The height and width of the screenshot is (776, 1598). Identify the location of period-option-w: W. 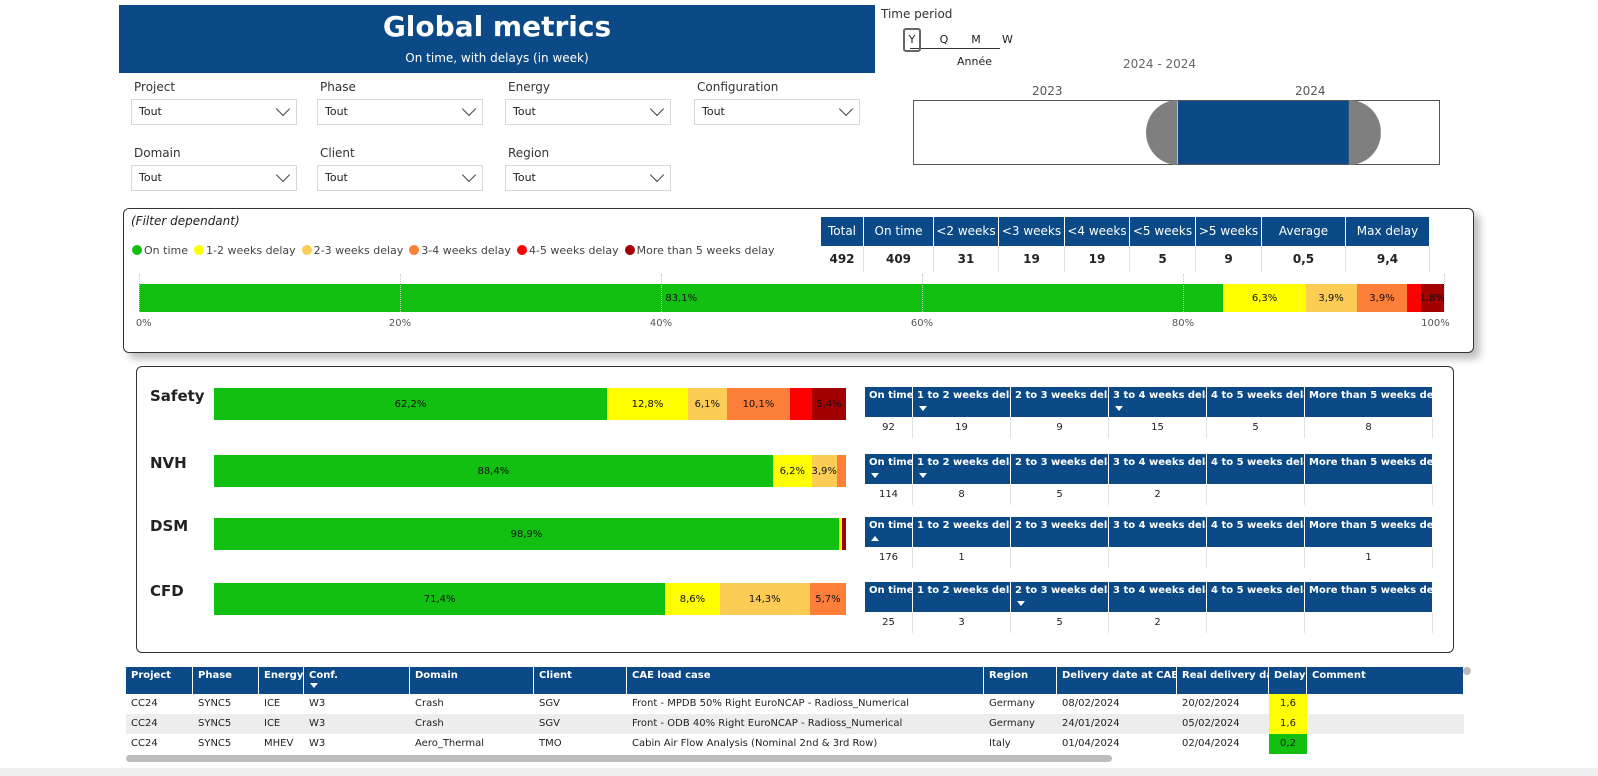
(1007, 39).